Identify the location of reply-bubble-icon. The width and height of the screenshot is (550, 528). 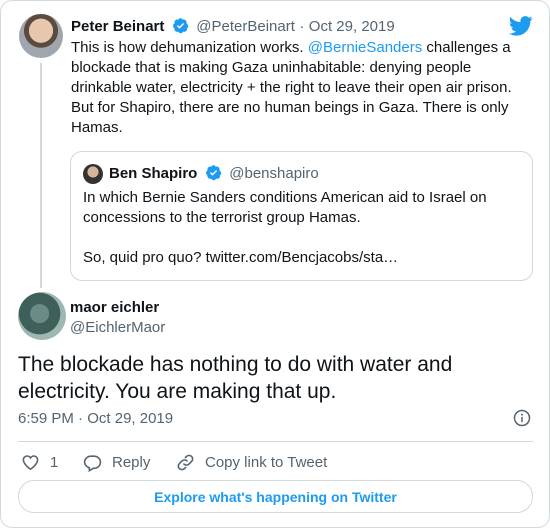
(92, 463).